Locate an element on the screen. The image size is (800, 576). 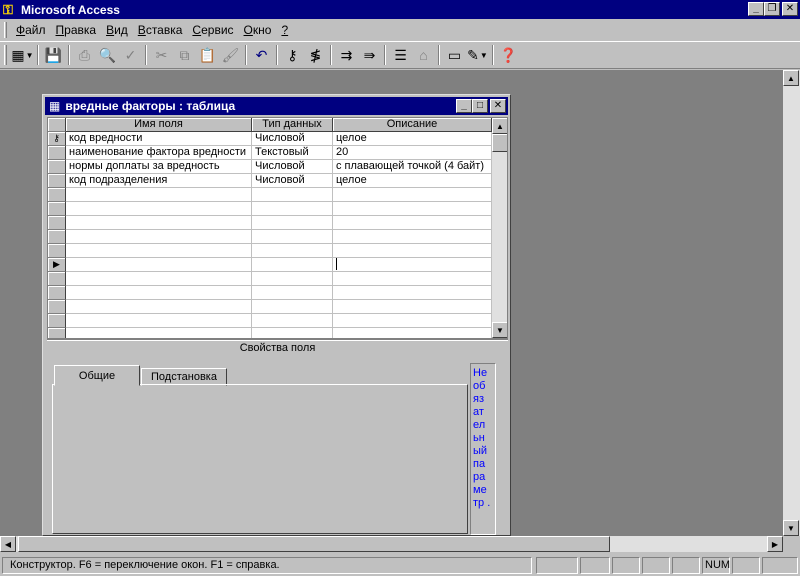
view-icon: ▦ ▼ is located at coordinates (22, 55).